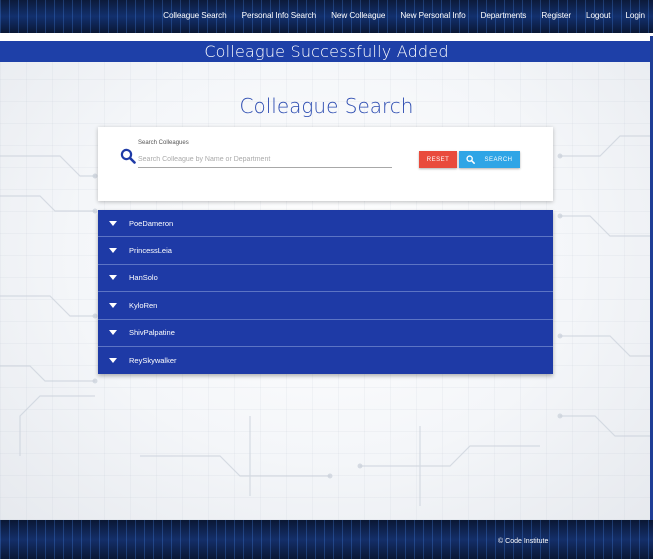 The height and width of the screenshot is (559, 653). Describe the element at coordinates (150, 251) in the screenshot. I see `colleague-name: PrincessLeia` at that location.